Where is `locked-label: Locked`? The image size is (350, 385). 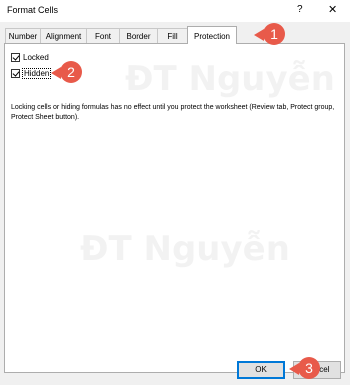
locked-label: Locked is located at coordinates (36, 57).